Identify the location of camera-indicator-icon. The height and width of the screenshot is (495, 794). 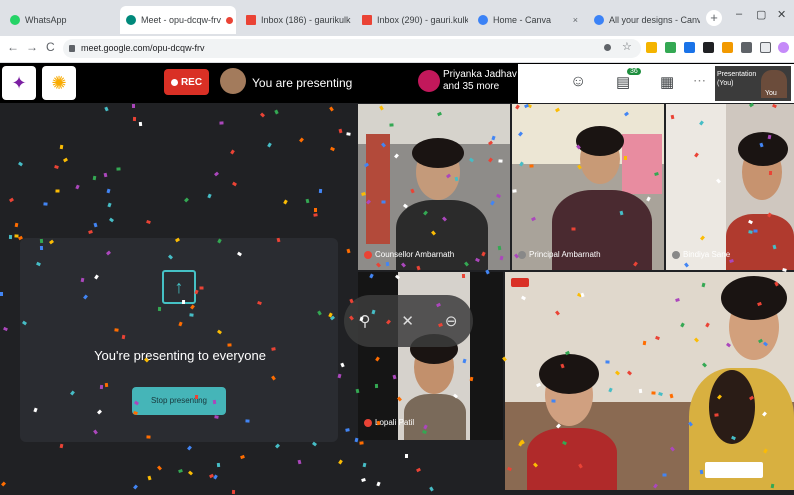
(607, 47).